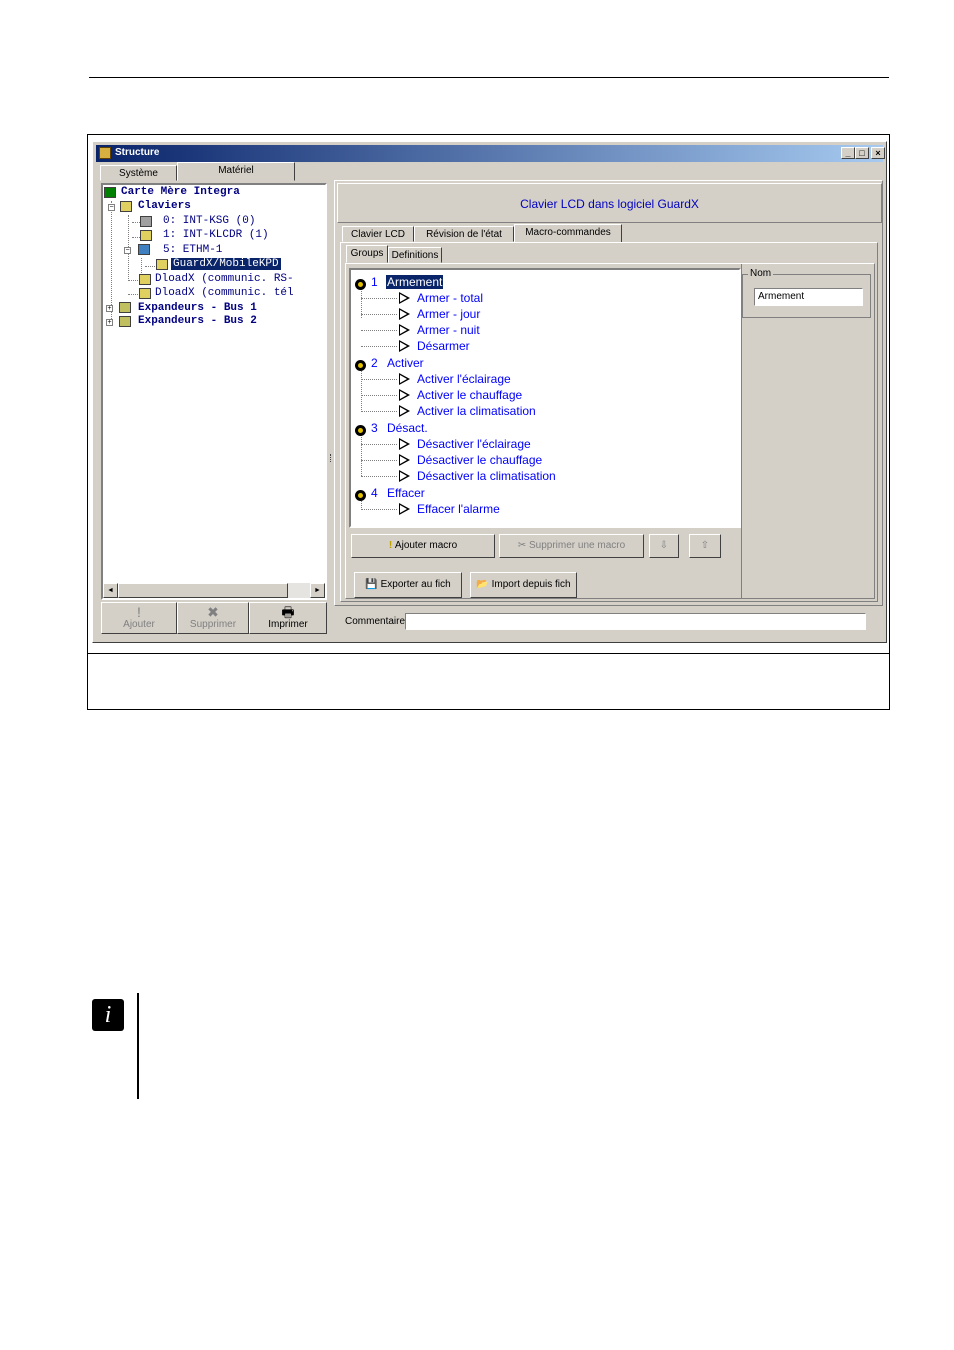  I want to click on tab-clavier-lcd-label: Clavier LCD, so click(378, 234).